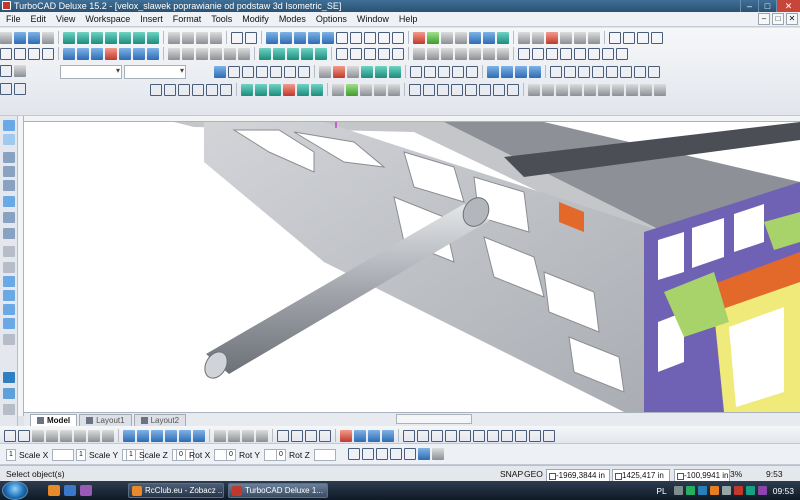  Describe the element at coordinates (139, 53) in the screenshot. I see `snap-perpendicular-icon` at that location.